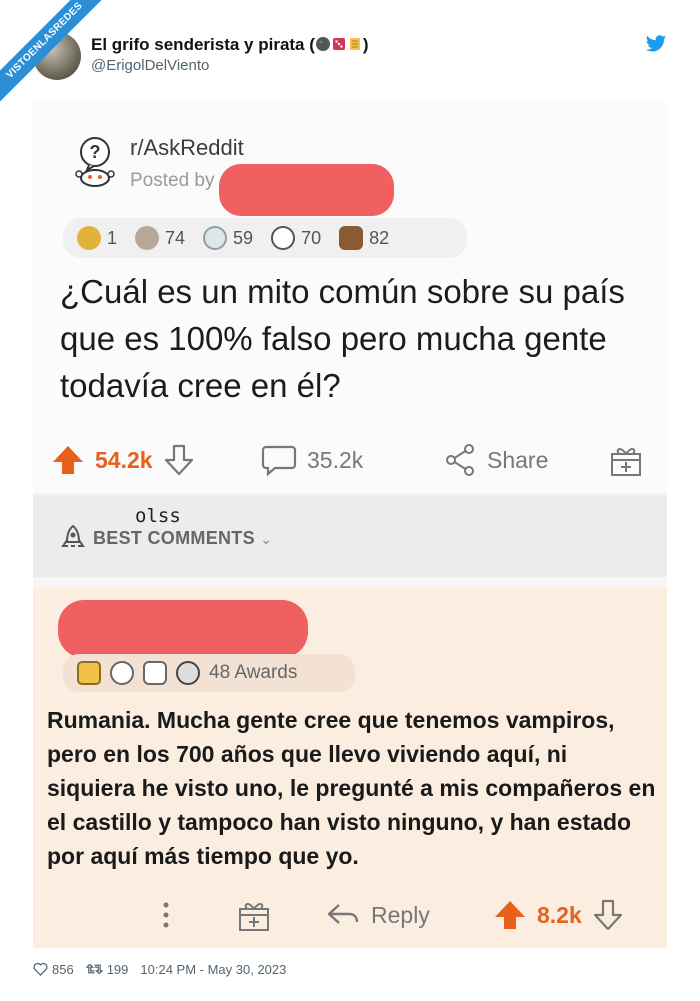 The height and width of the screenshot is (1001, 700). I want to click on handwritten-text: olss, so click(158, 516).